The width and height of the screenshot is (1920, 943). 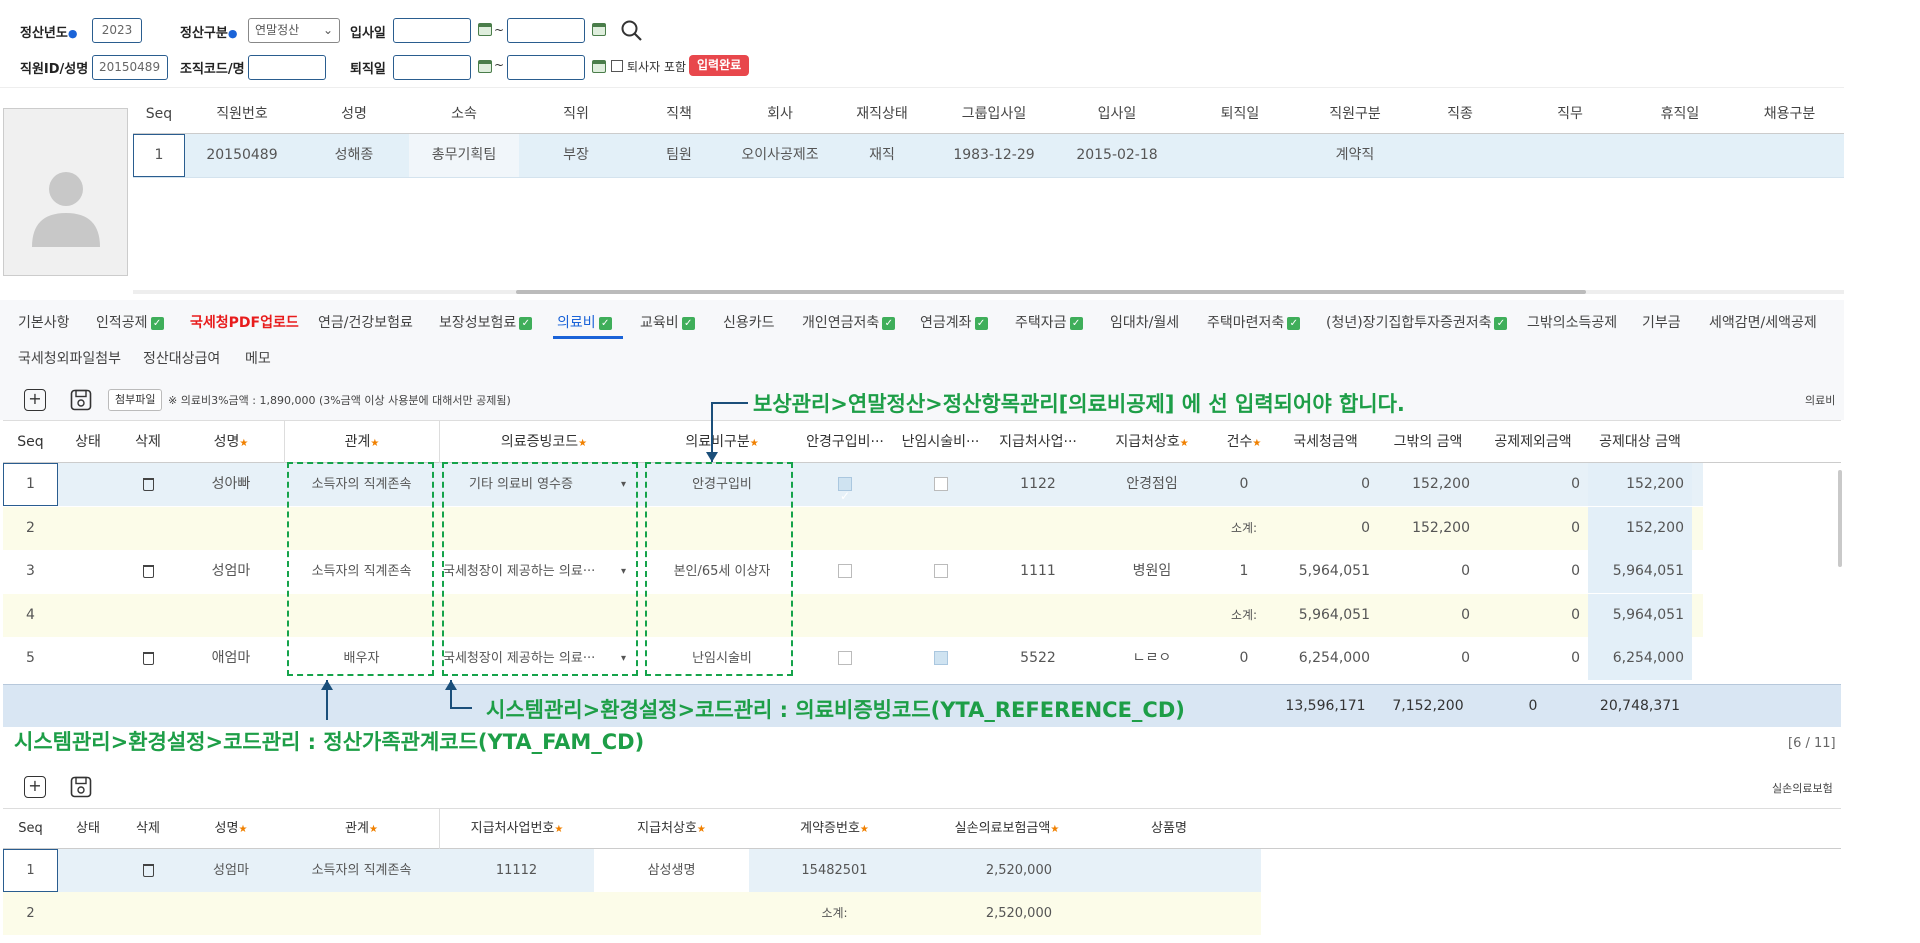 I want to click on row-other-amount: 152,200, so click(x=1441, y=527).